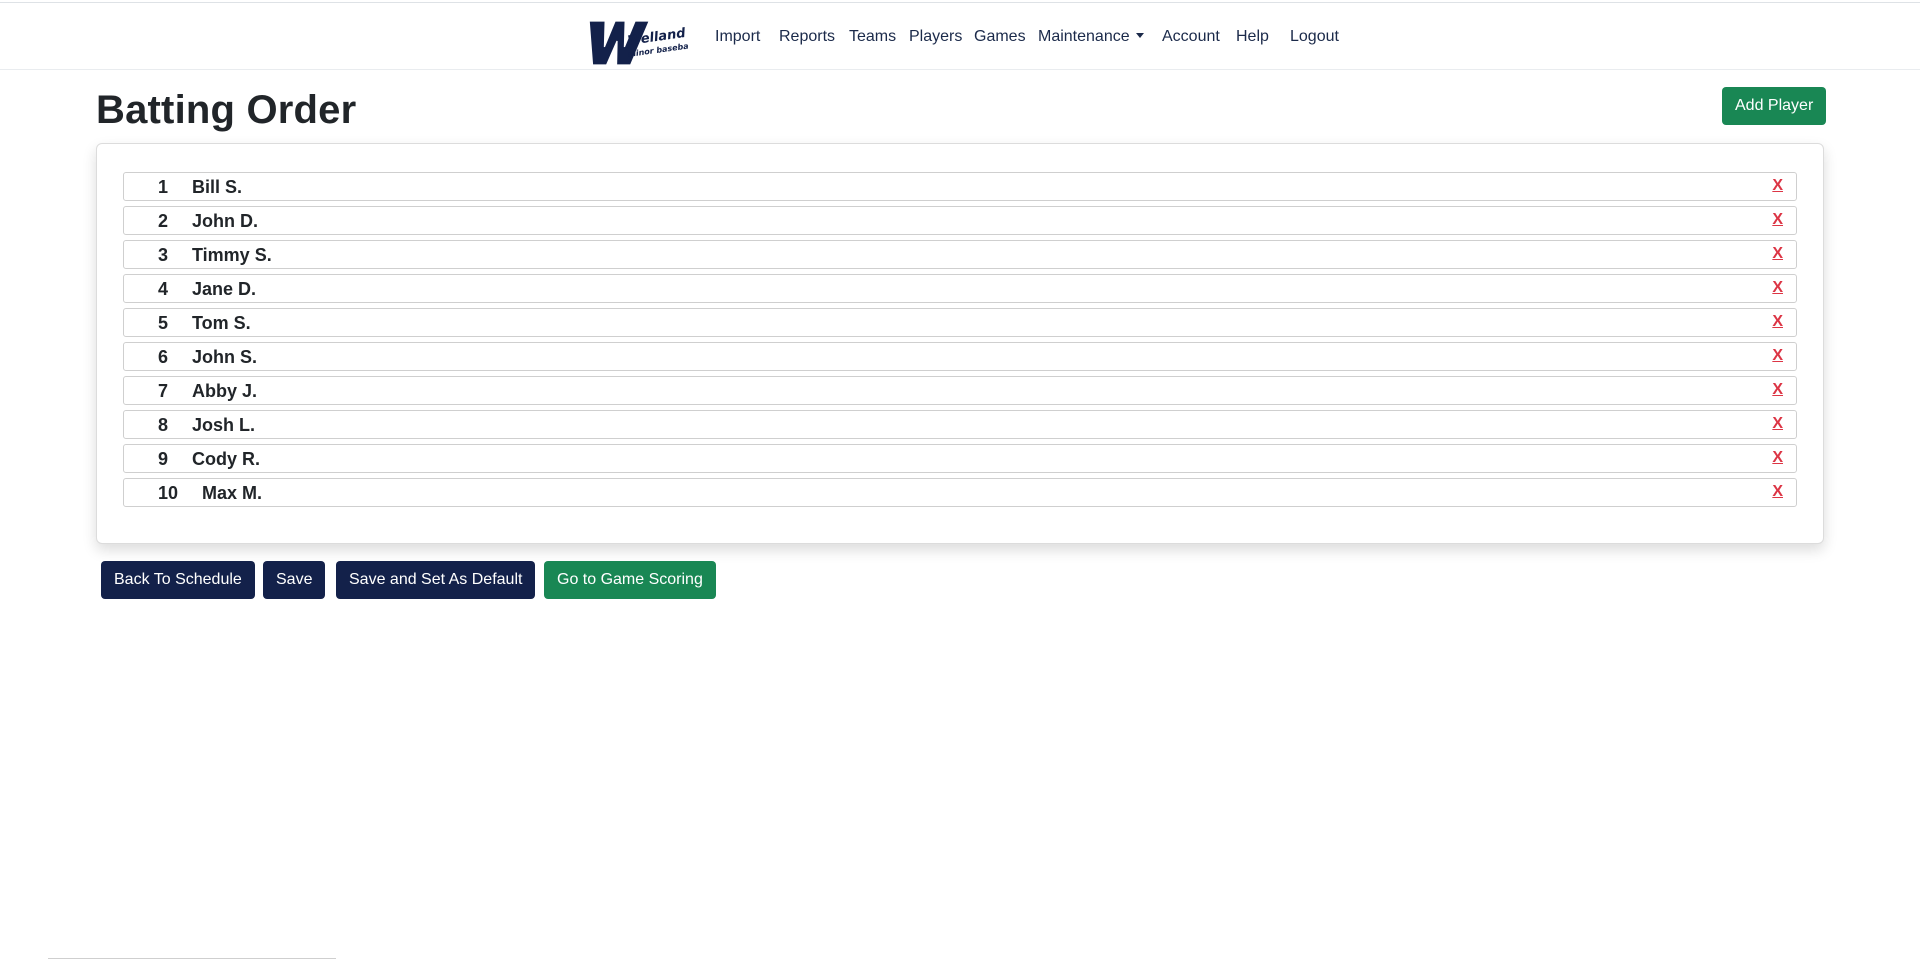 The width and height of the screenshot is (1920, 962). What do you see at coordinates (639, 40) in the screenshot?
I see `welland-logo: Welland minor baseball` at bounding box center [639, 40].